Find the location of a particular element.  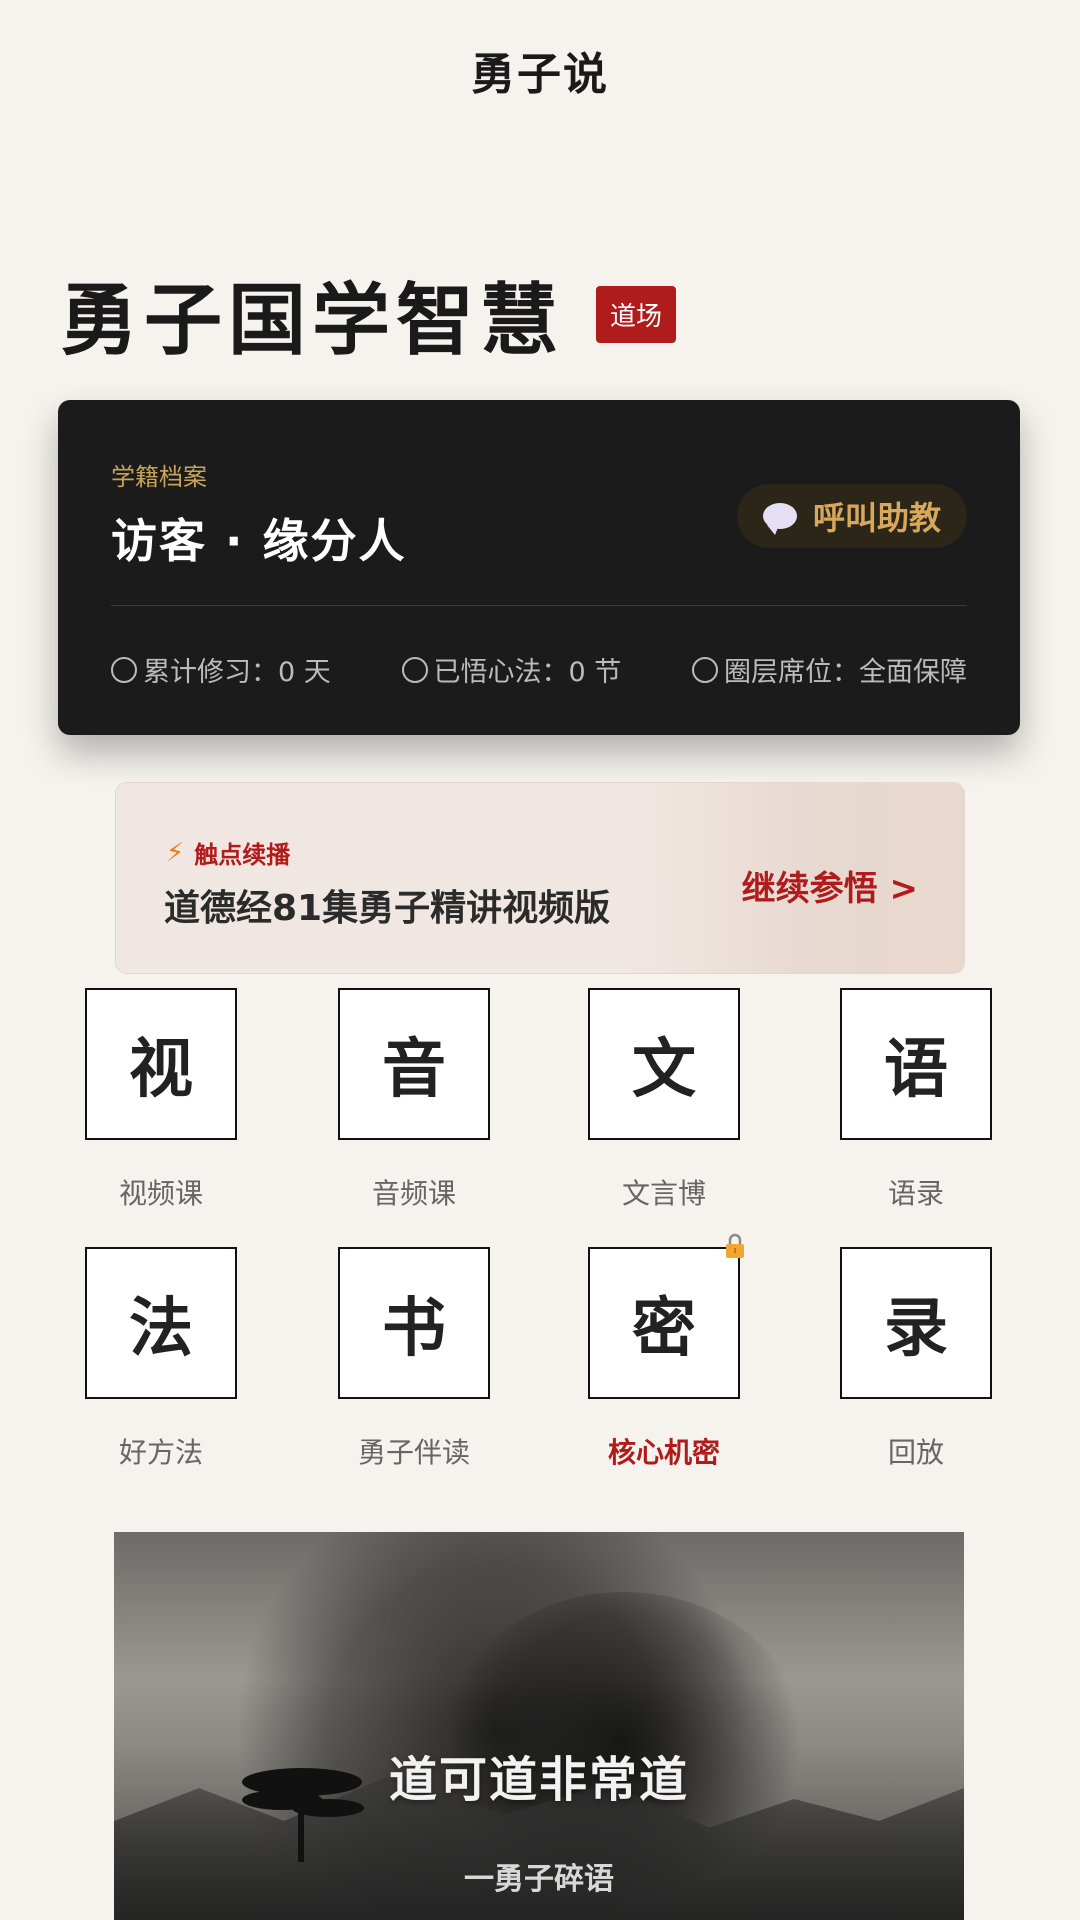

profile-stats: 累计修习：0 天 已悟心法：0 节 圈层席位：全面保障 is located at coordinates (539, 669).